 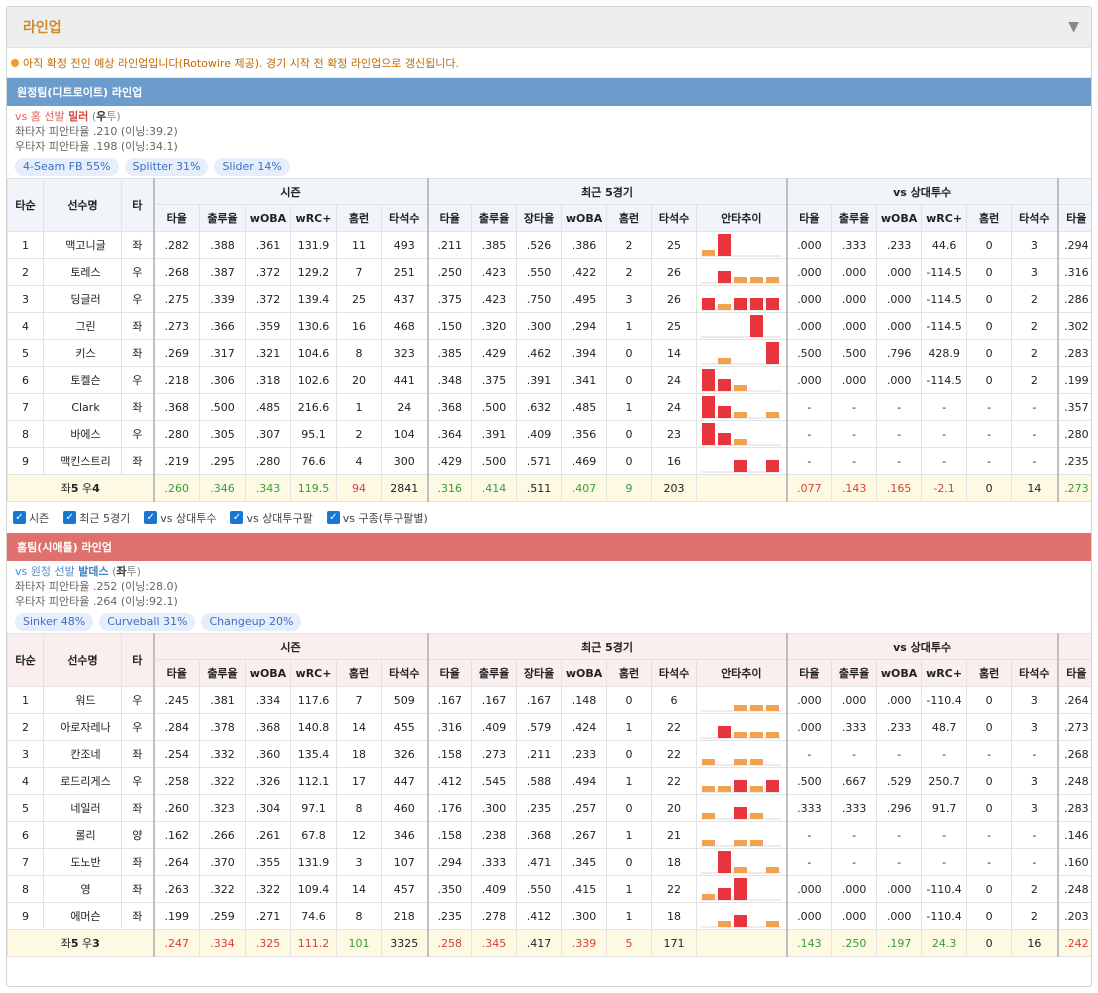 What do you see at coordinates (584, 434) in the screenshot?
I see `recent-stat: .356` at bounding box center [584, 434].